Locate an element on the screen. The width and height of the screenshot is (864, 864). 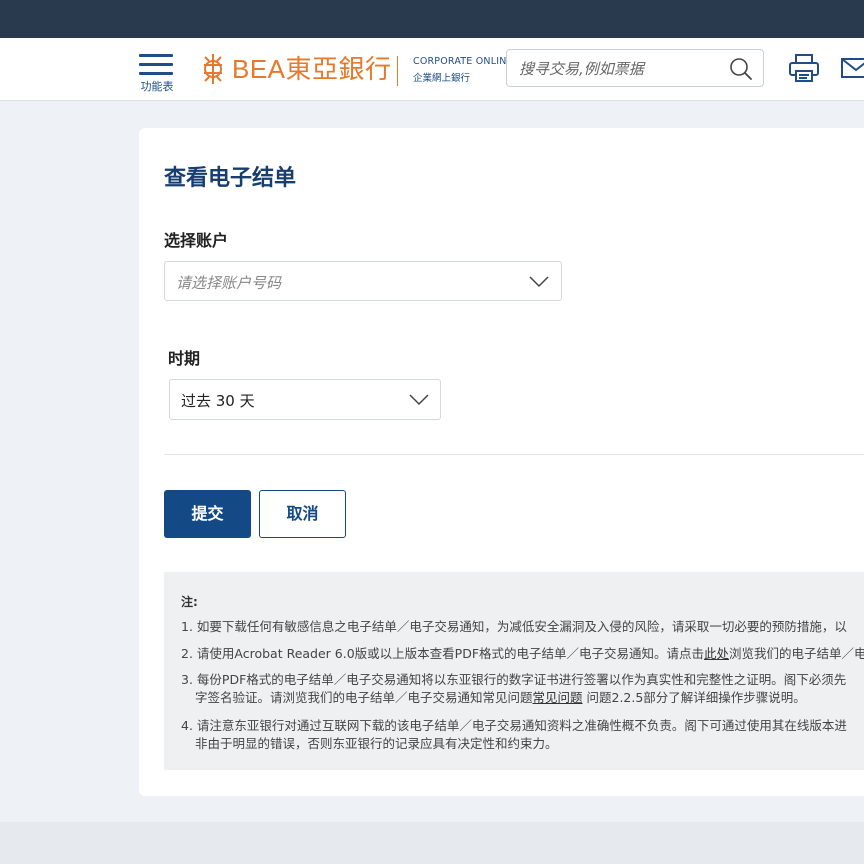
mail-icon is located at coordinates (852, 68).